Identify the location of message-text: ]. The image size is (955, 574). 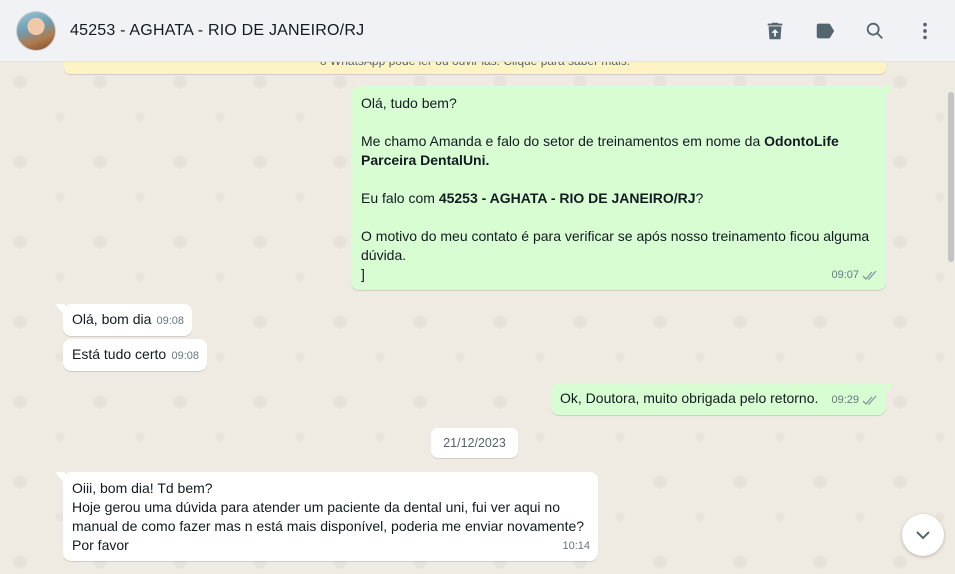
(363, 274).